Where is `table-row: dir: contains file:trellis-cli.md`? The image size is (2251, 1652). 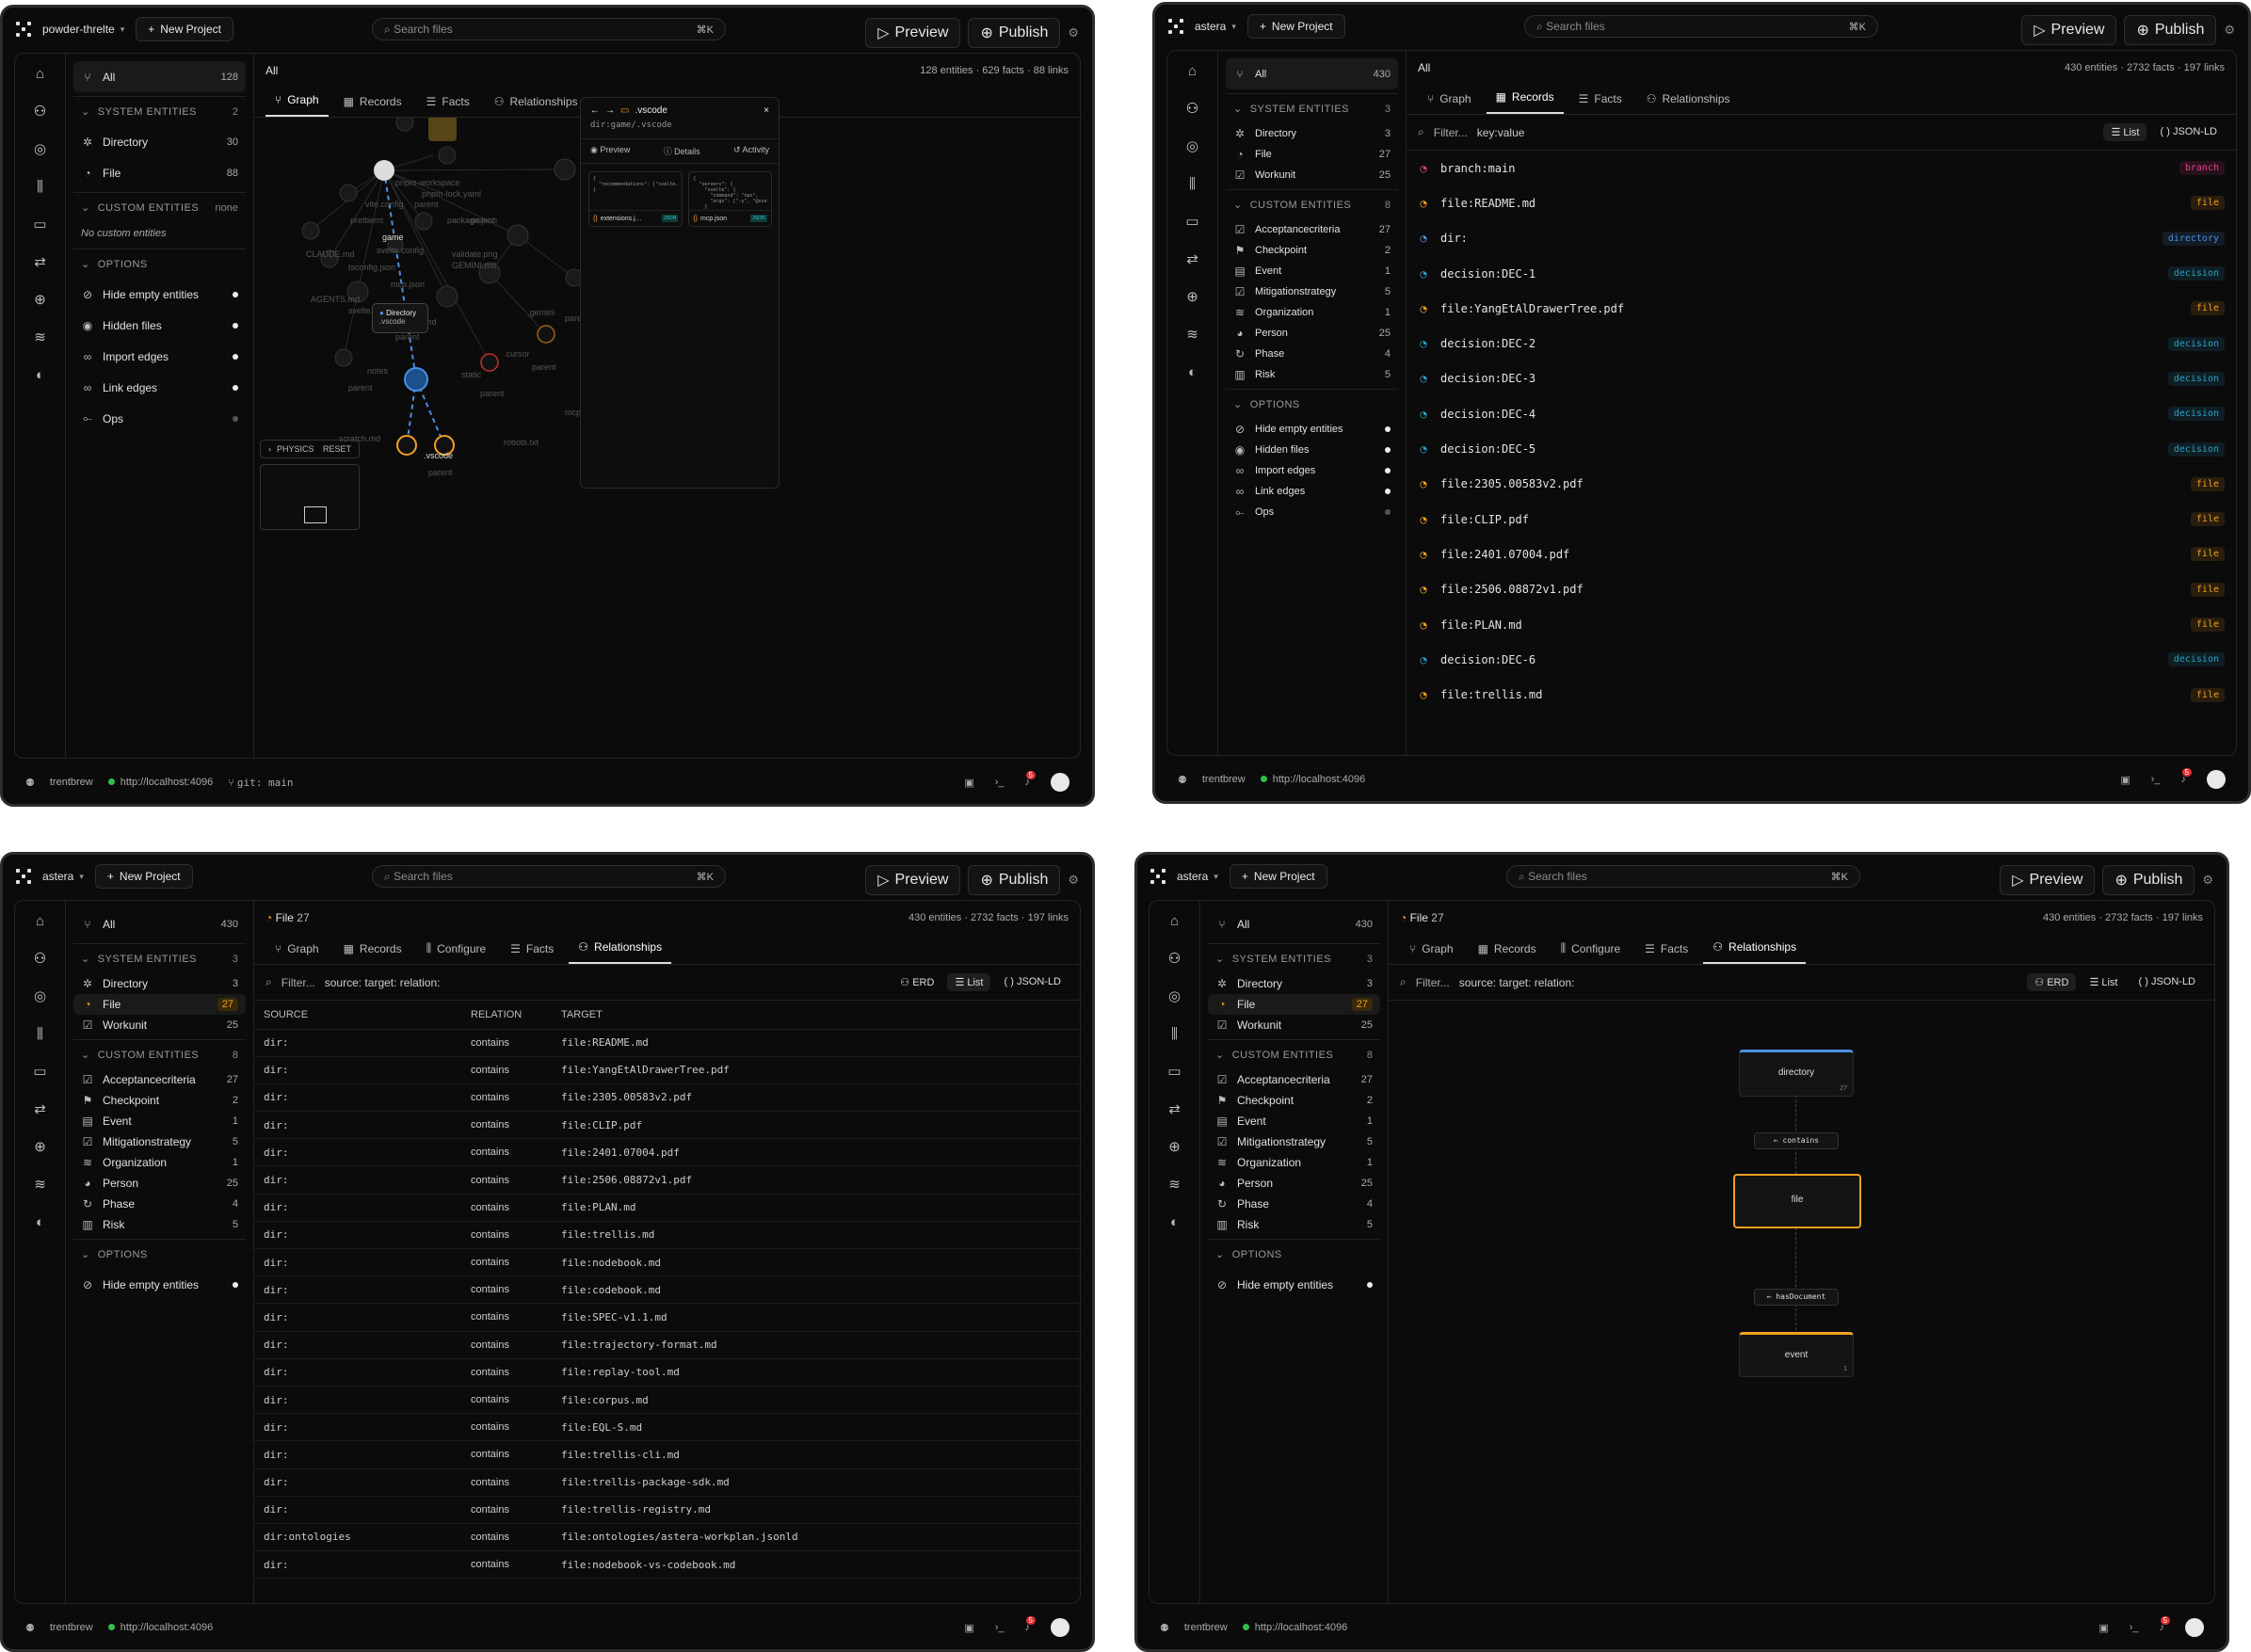 table-row: dir: contains file:trellis-cli.md is located at coordinates (667, 1454).